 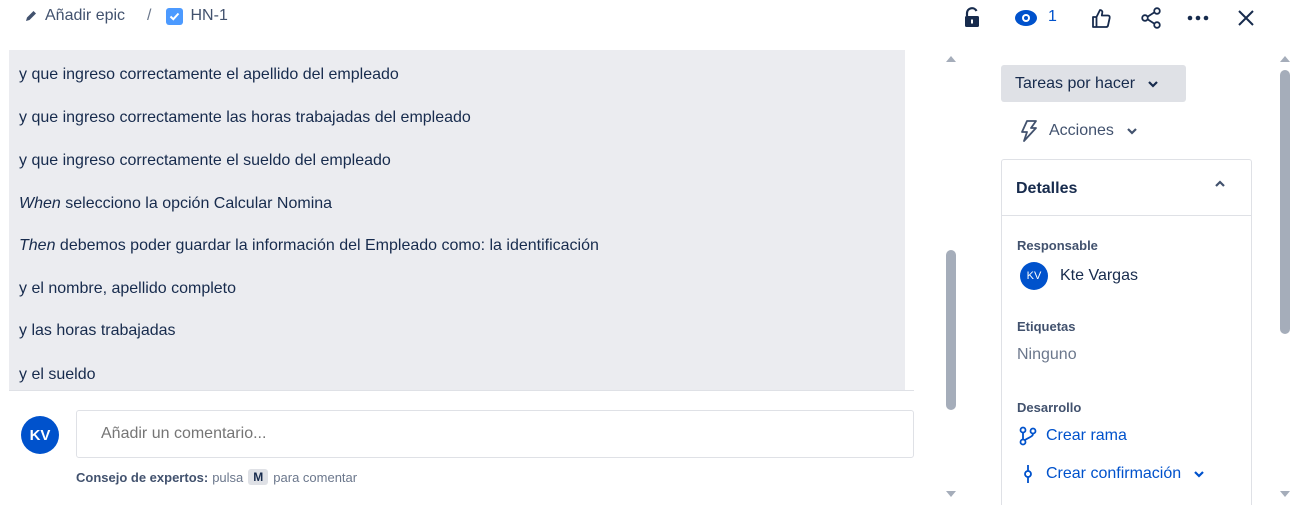 What do you see at coordinates (209, 16) in the screenshot?
I see `issue-key-link: HN-1` at bounding box center [209, 16].